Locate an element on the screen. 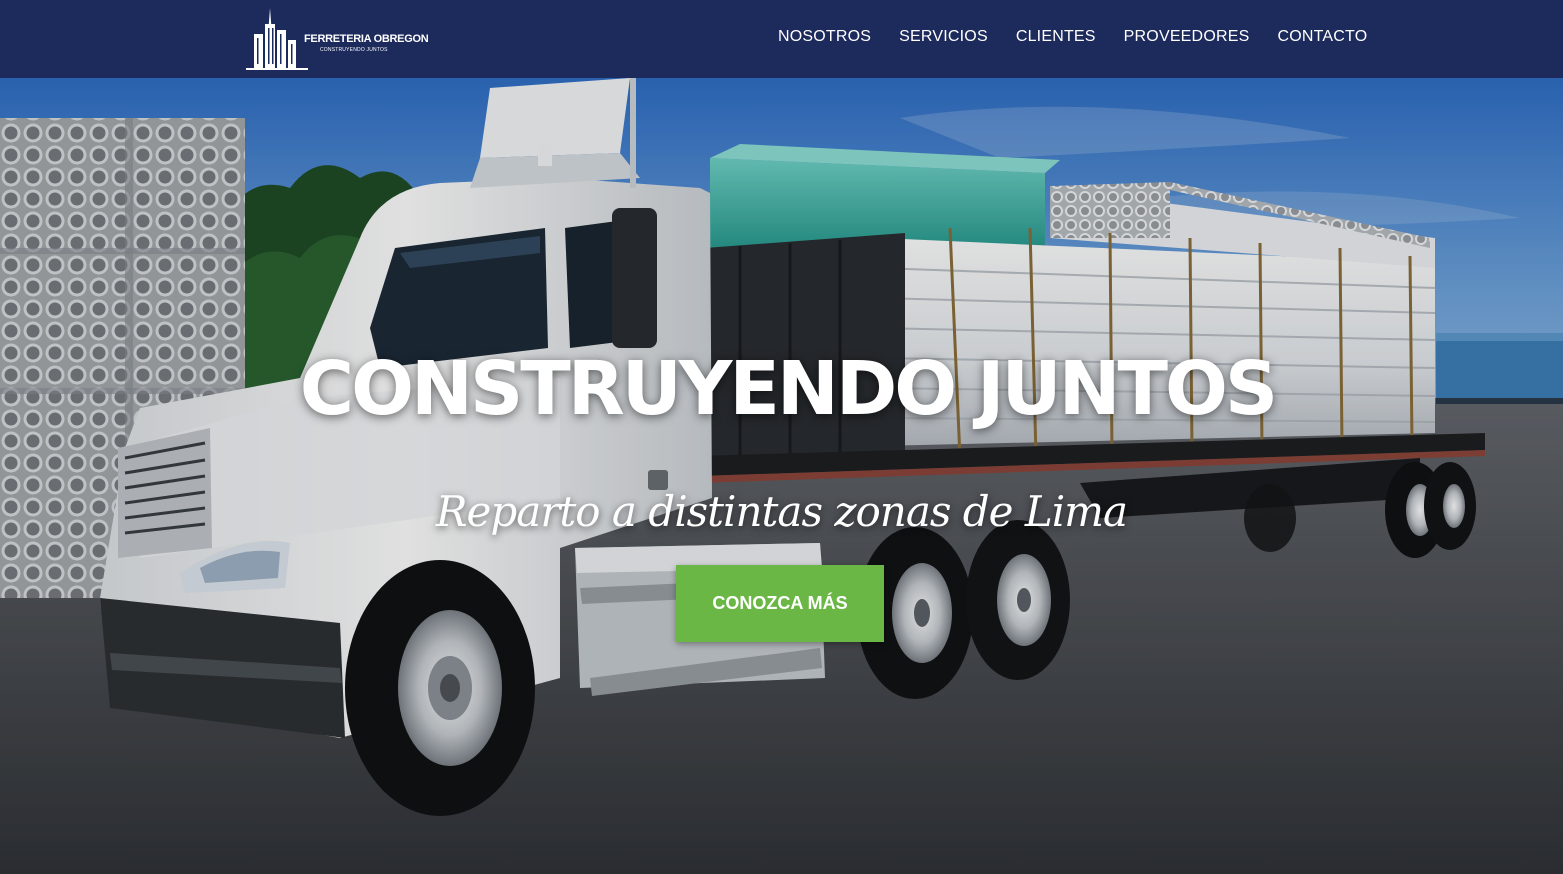 The image size is (1563, 874). logo-name: FERRETERIA OBREGON is located at coordinates (366, 39).